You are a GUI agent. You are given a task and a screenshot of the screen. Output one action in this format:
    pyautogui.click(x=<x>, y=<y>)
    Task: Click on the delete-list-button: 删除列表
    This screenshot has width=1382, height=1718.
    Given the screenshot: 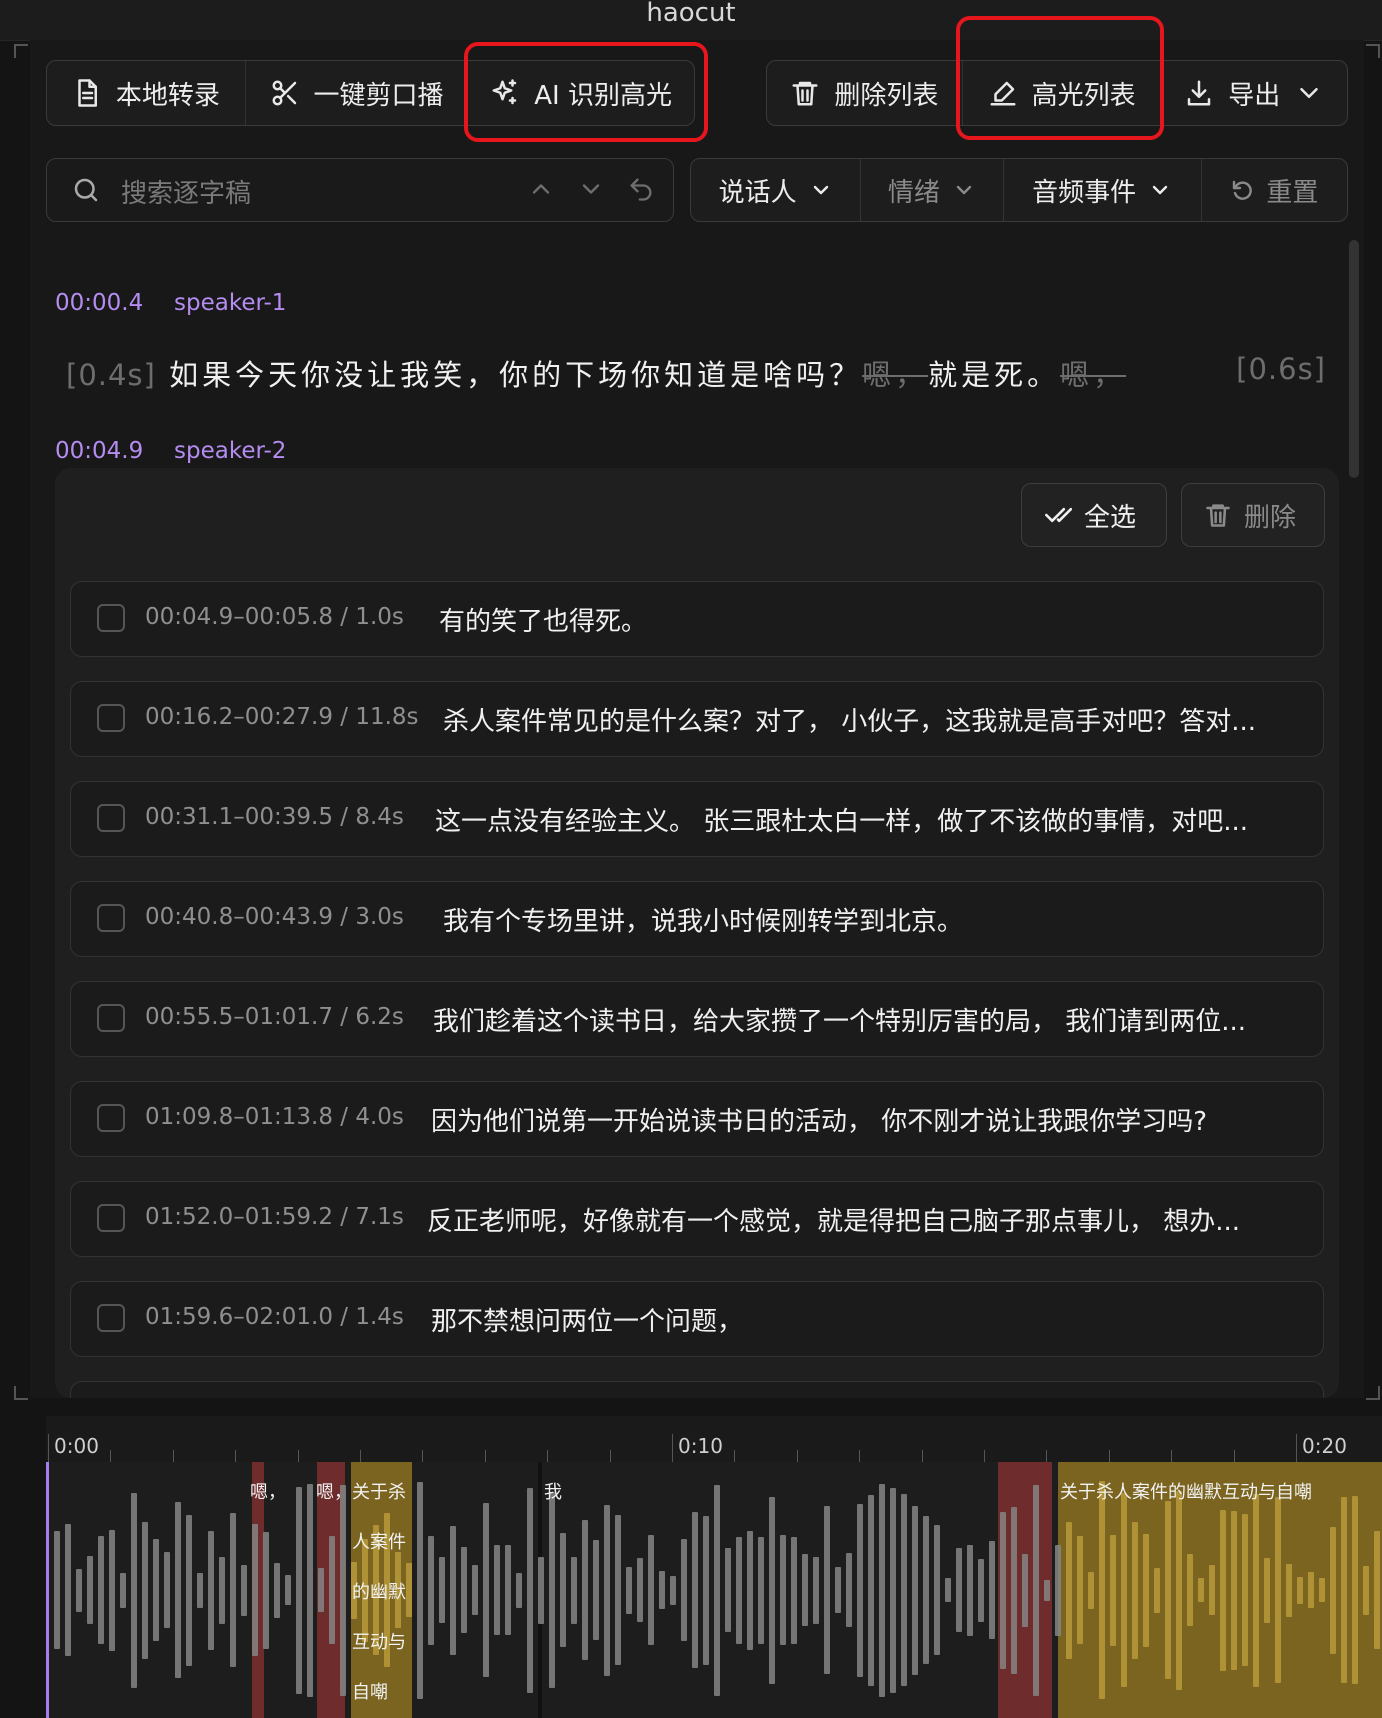 What is the action you would take?
    pyautogui.click(x=865, y=93)
    